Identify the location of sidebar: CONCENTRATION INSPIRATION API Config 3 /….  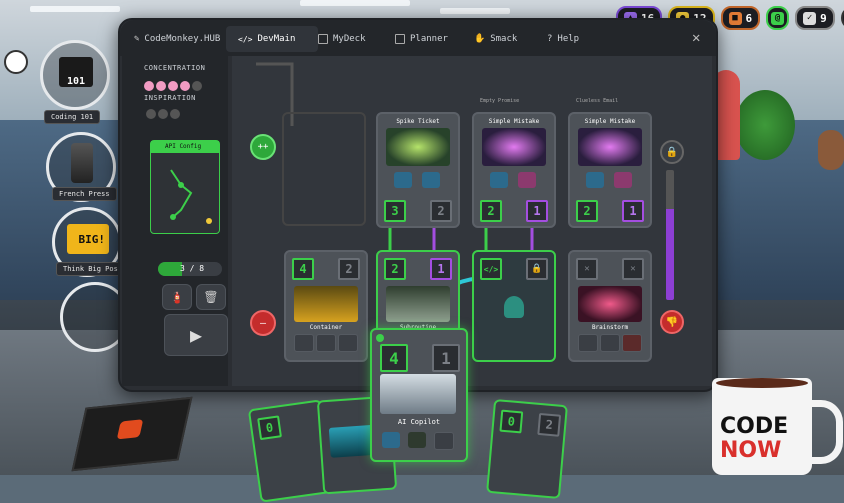
(175, 221).